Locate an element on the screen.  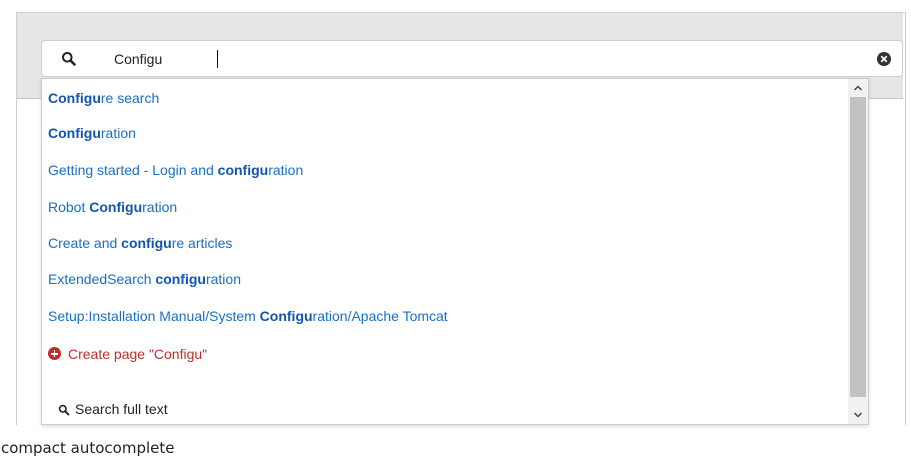
result-text: Setup:Installation Manual/System is located at coordinates (154, 316).